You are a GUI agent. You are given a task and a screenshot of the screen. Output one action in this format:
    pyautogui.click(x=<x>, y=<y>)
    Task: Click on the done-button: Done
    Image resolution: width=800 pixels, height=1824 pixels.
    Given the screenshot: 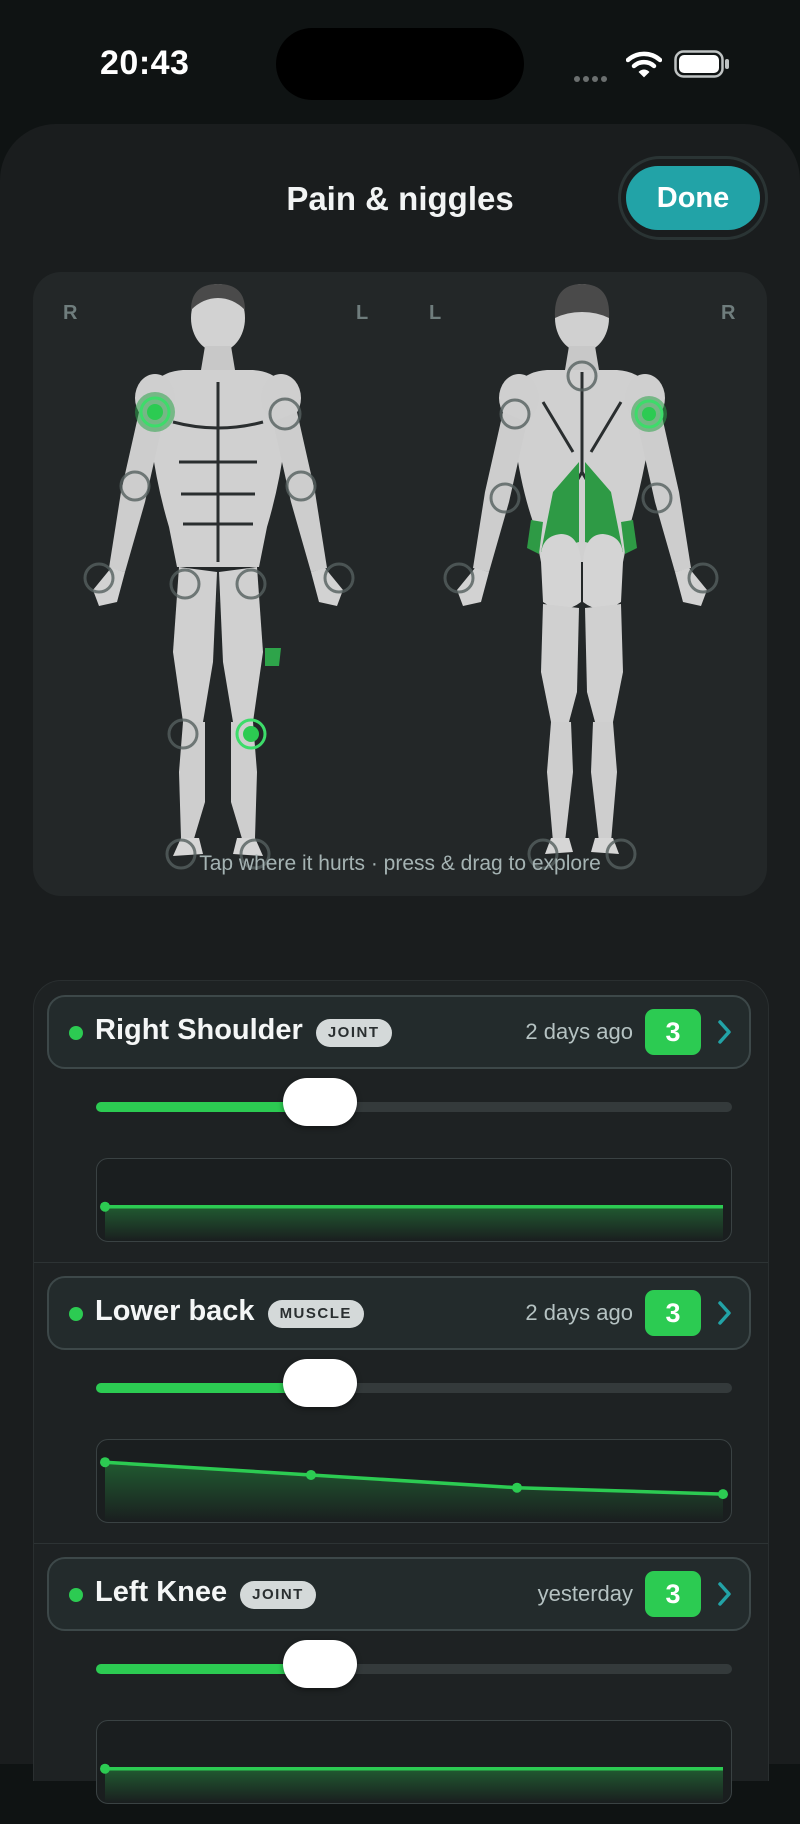 What is the action you would take?
    pyautogui.click(x=693, y=198)
    